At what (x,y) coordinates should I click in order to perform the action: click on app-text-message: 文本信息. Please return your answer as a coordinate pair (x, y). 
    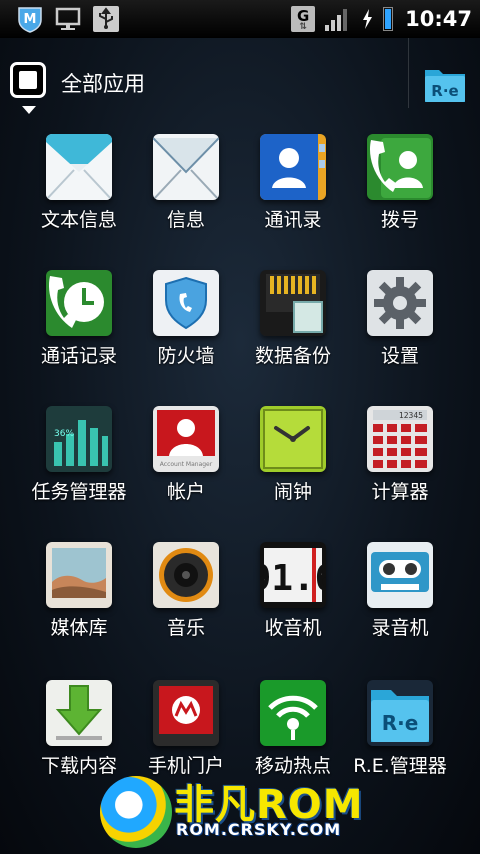
    Looking at the image, I should click on (79, 196).